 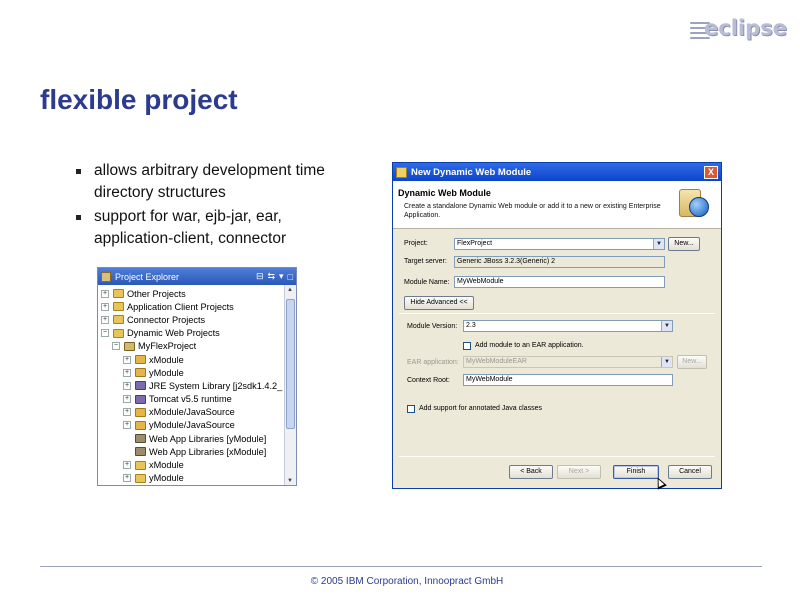 What do you see at coordinates (290, 481) in the screenshot?
I see `scroll-down-icon: ▼` at bounding box center [290, 481].